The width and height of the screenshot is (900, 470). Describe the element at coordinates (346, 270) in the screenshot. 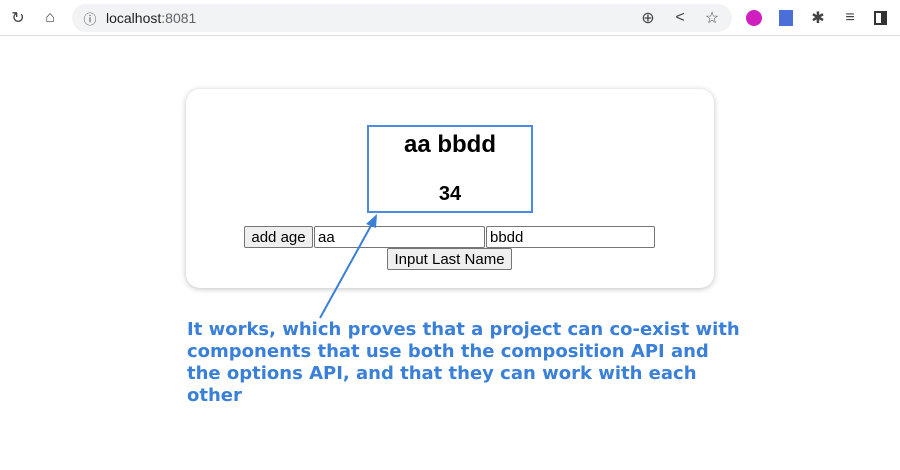

I see `arrow-line` at that location.